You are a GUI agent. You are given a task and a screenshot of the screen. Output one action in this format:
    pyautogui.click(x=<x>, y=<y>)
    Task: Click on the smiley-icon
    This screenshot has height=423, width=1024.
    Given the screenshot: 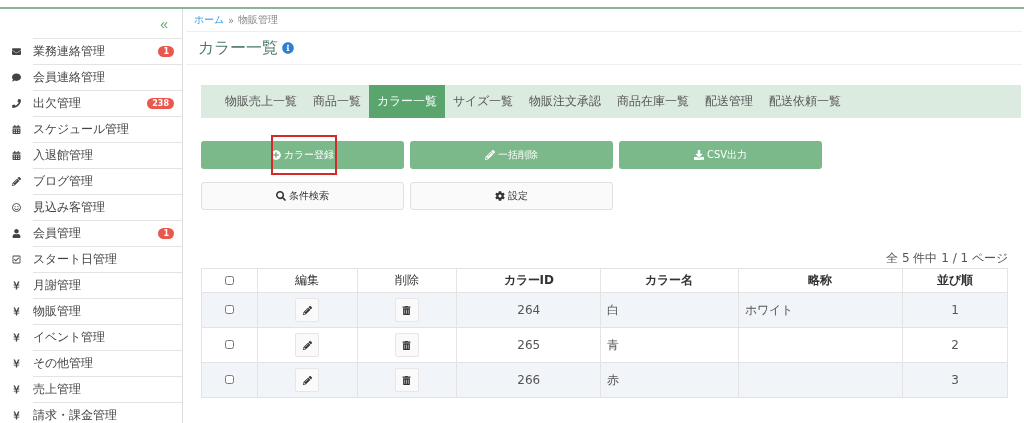 What is the action you would take?
    pyautogui.click(x=16, y=207)
    